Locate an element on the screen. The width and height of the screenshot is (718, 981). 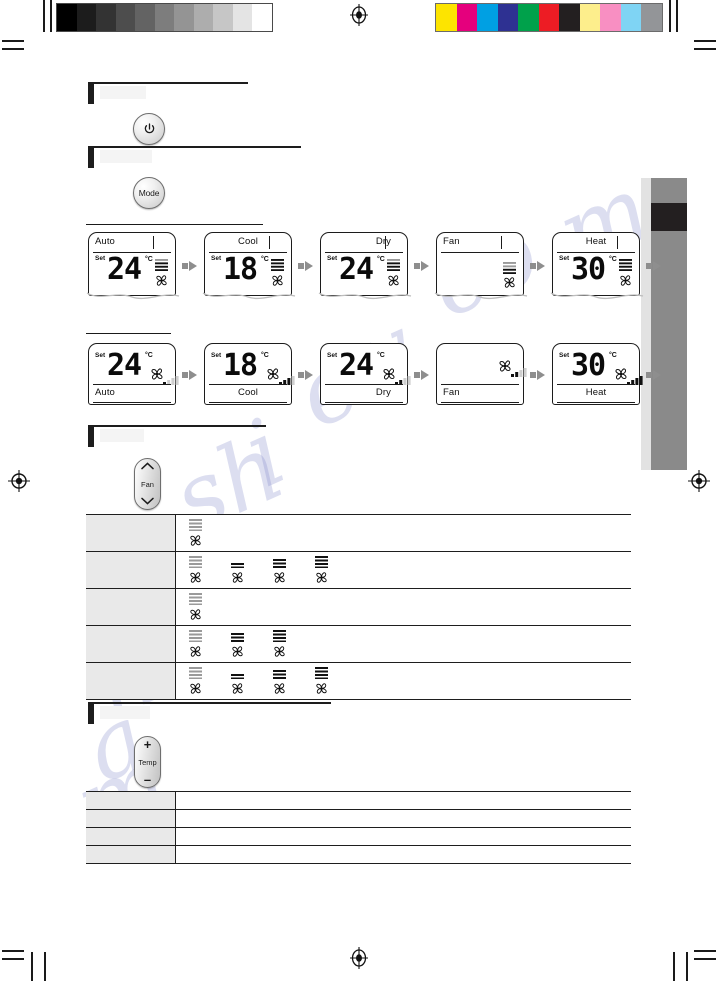
table-row is located at coordinates (358, 836).